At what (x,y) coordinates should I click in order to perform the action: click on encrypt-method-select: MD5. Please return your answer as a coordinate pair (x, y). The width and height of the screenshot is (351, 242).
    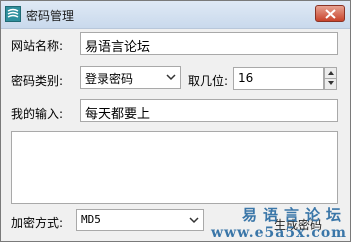
    Looking at the image, I should click on (140, 220).